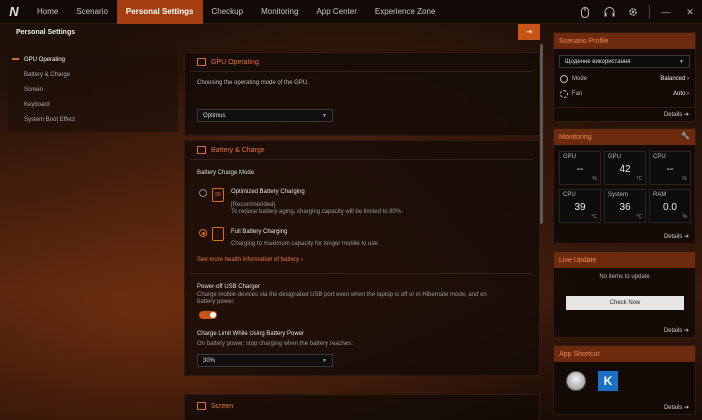 Image resolution: width=702 pixels, height=420 pixels. Describe the element at coordinates (625, 303) in the screenshot. I see `check-now-button: Check Now` at that location.